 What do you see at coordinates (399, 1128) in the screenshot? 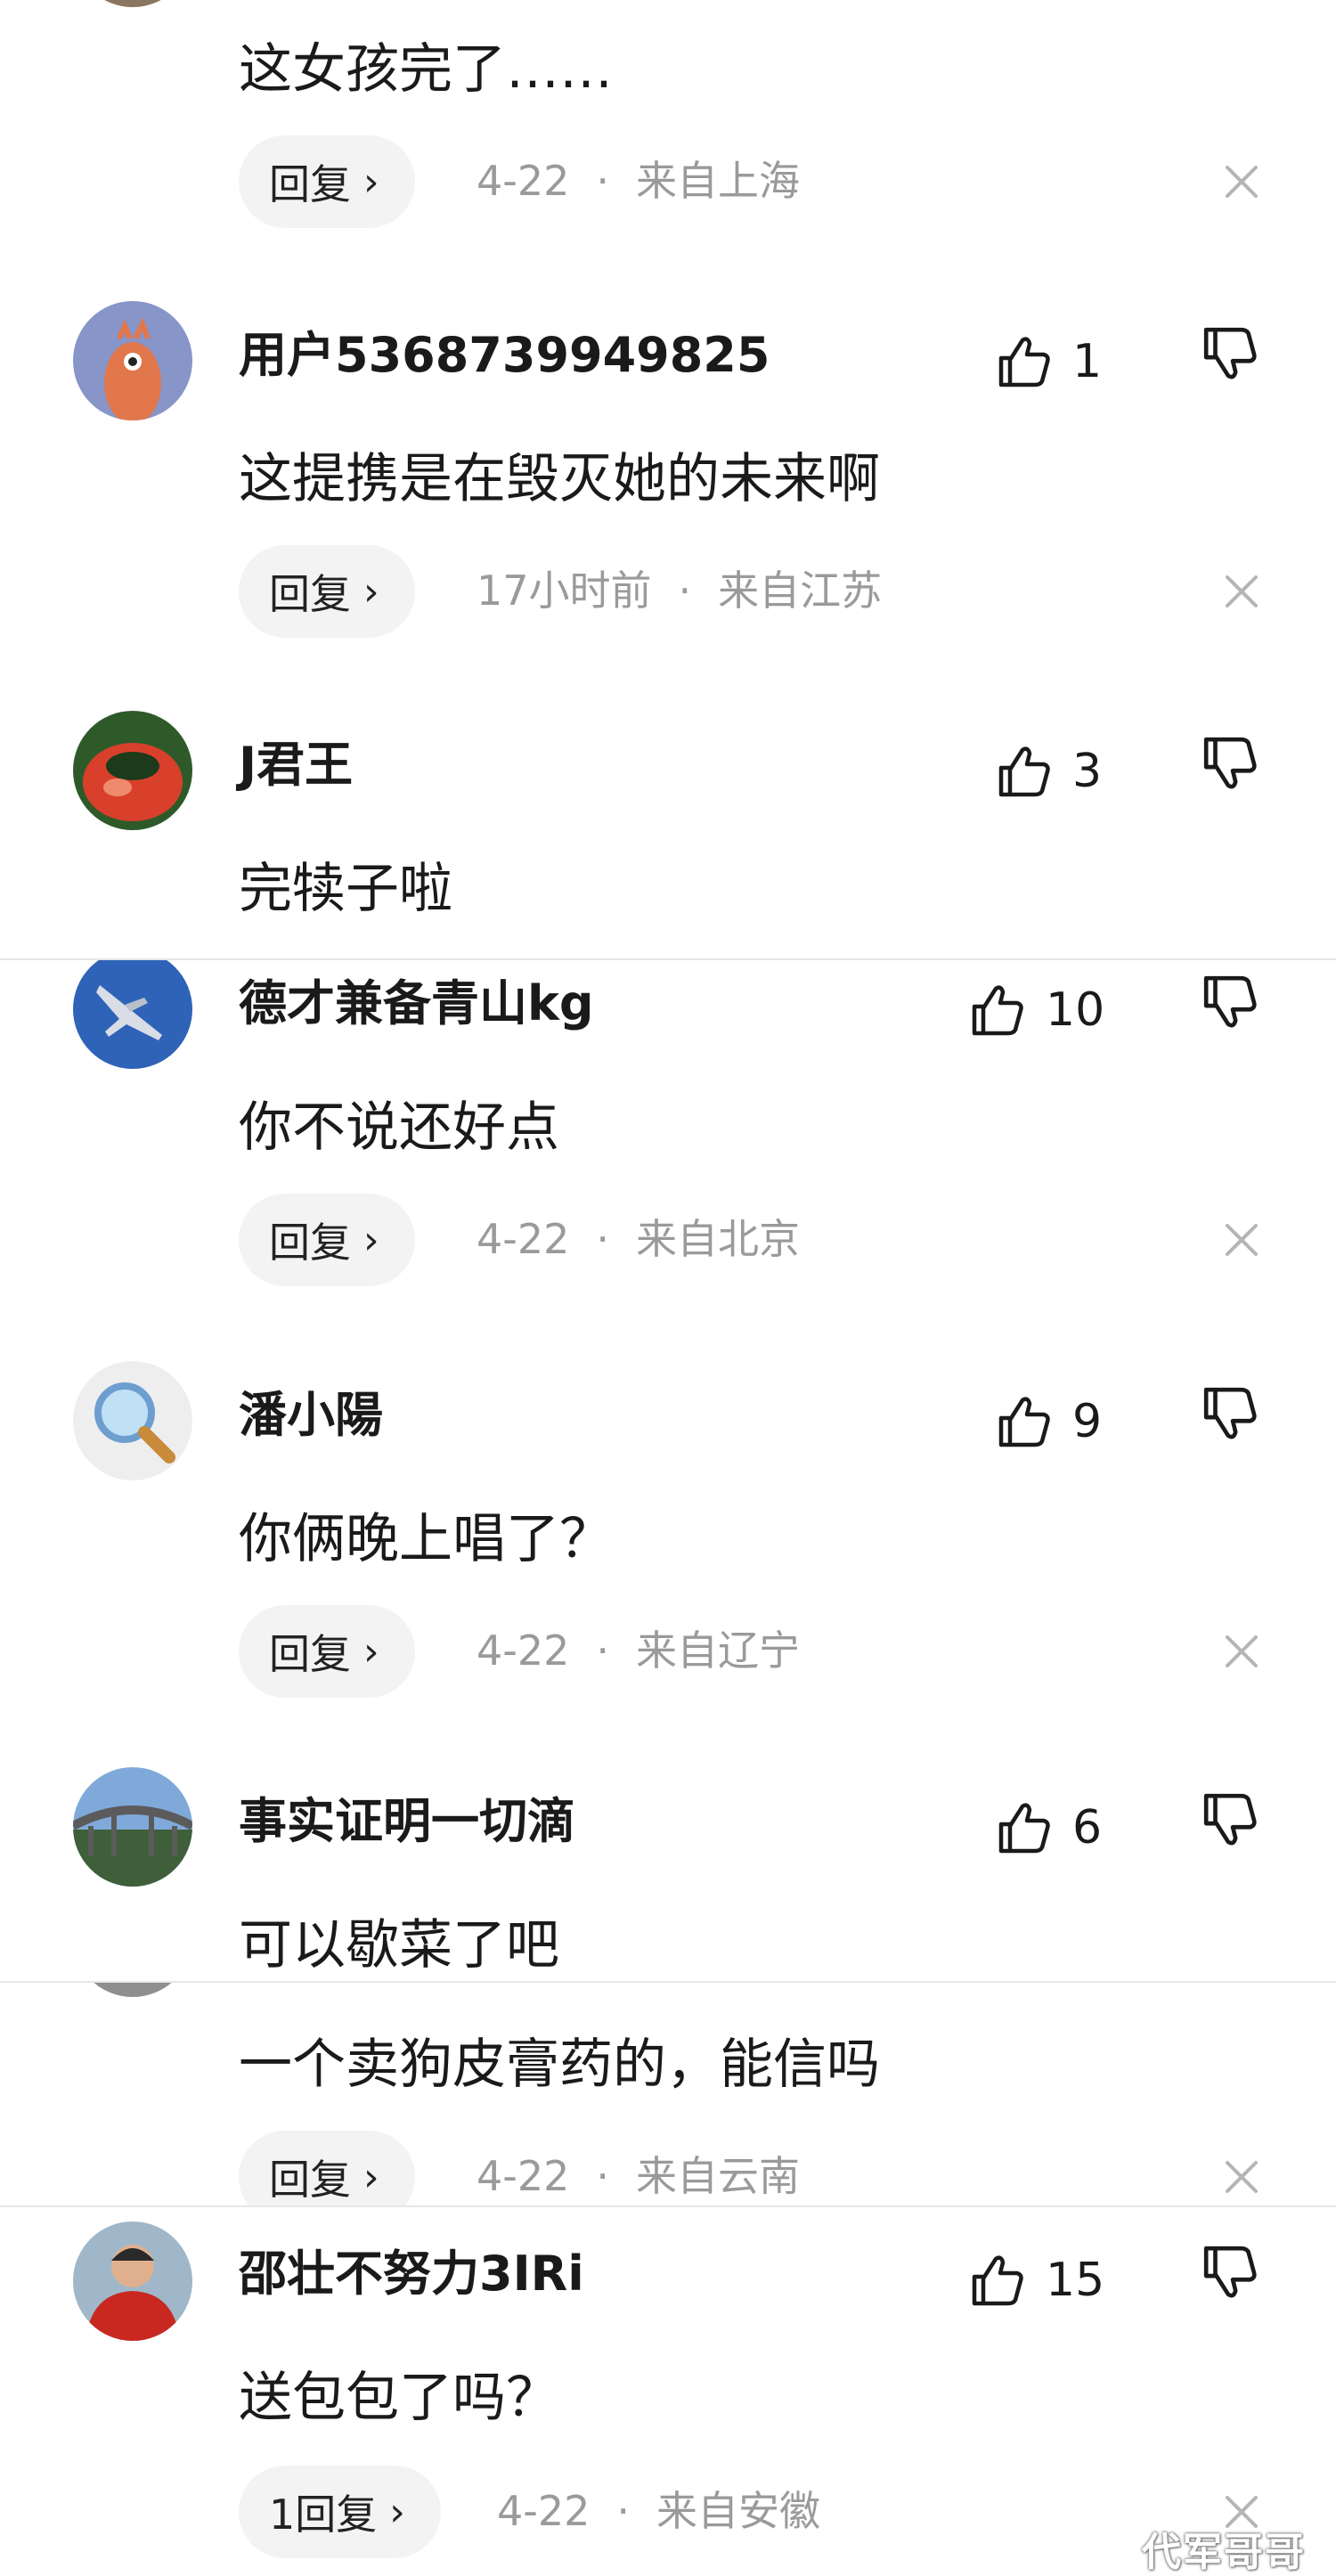
I see `comment-text: 你不说还好点` at bounding box center [399, 1128].